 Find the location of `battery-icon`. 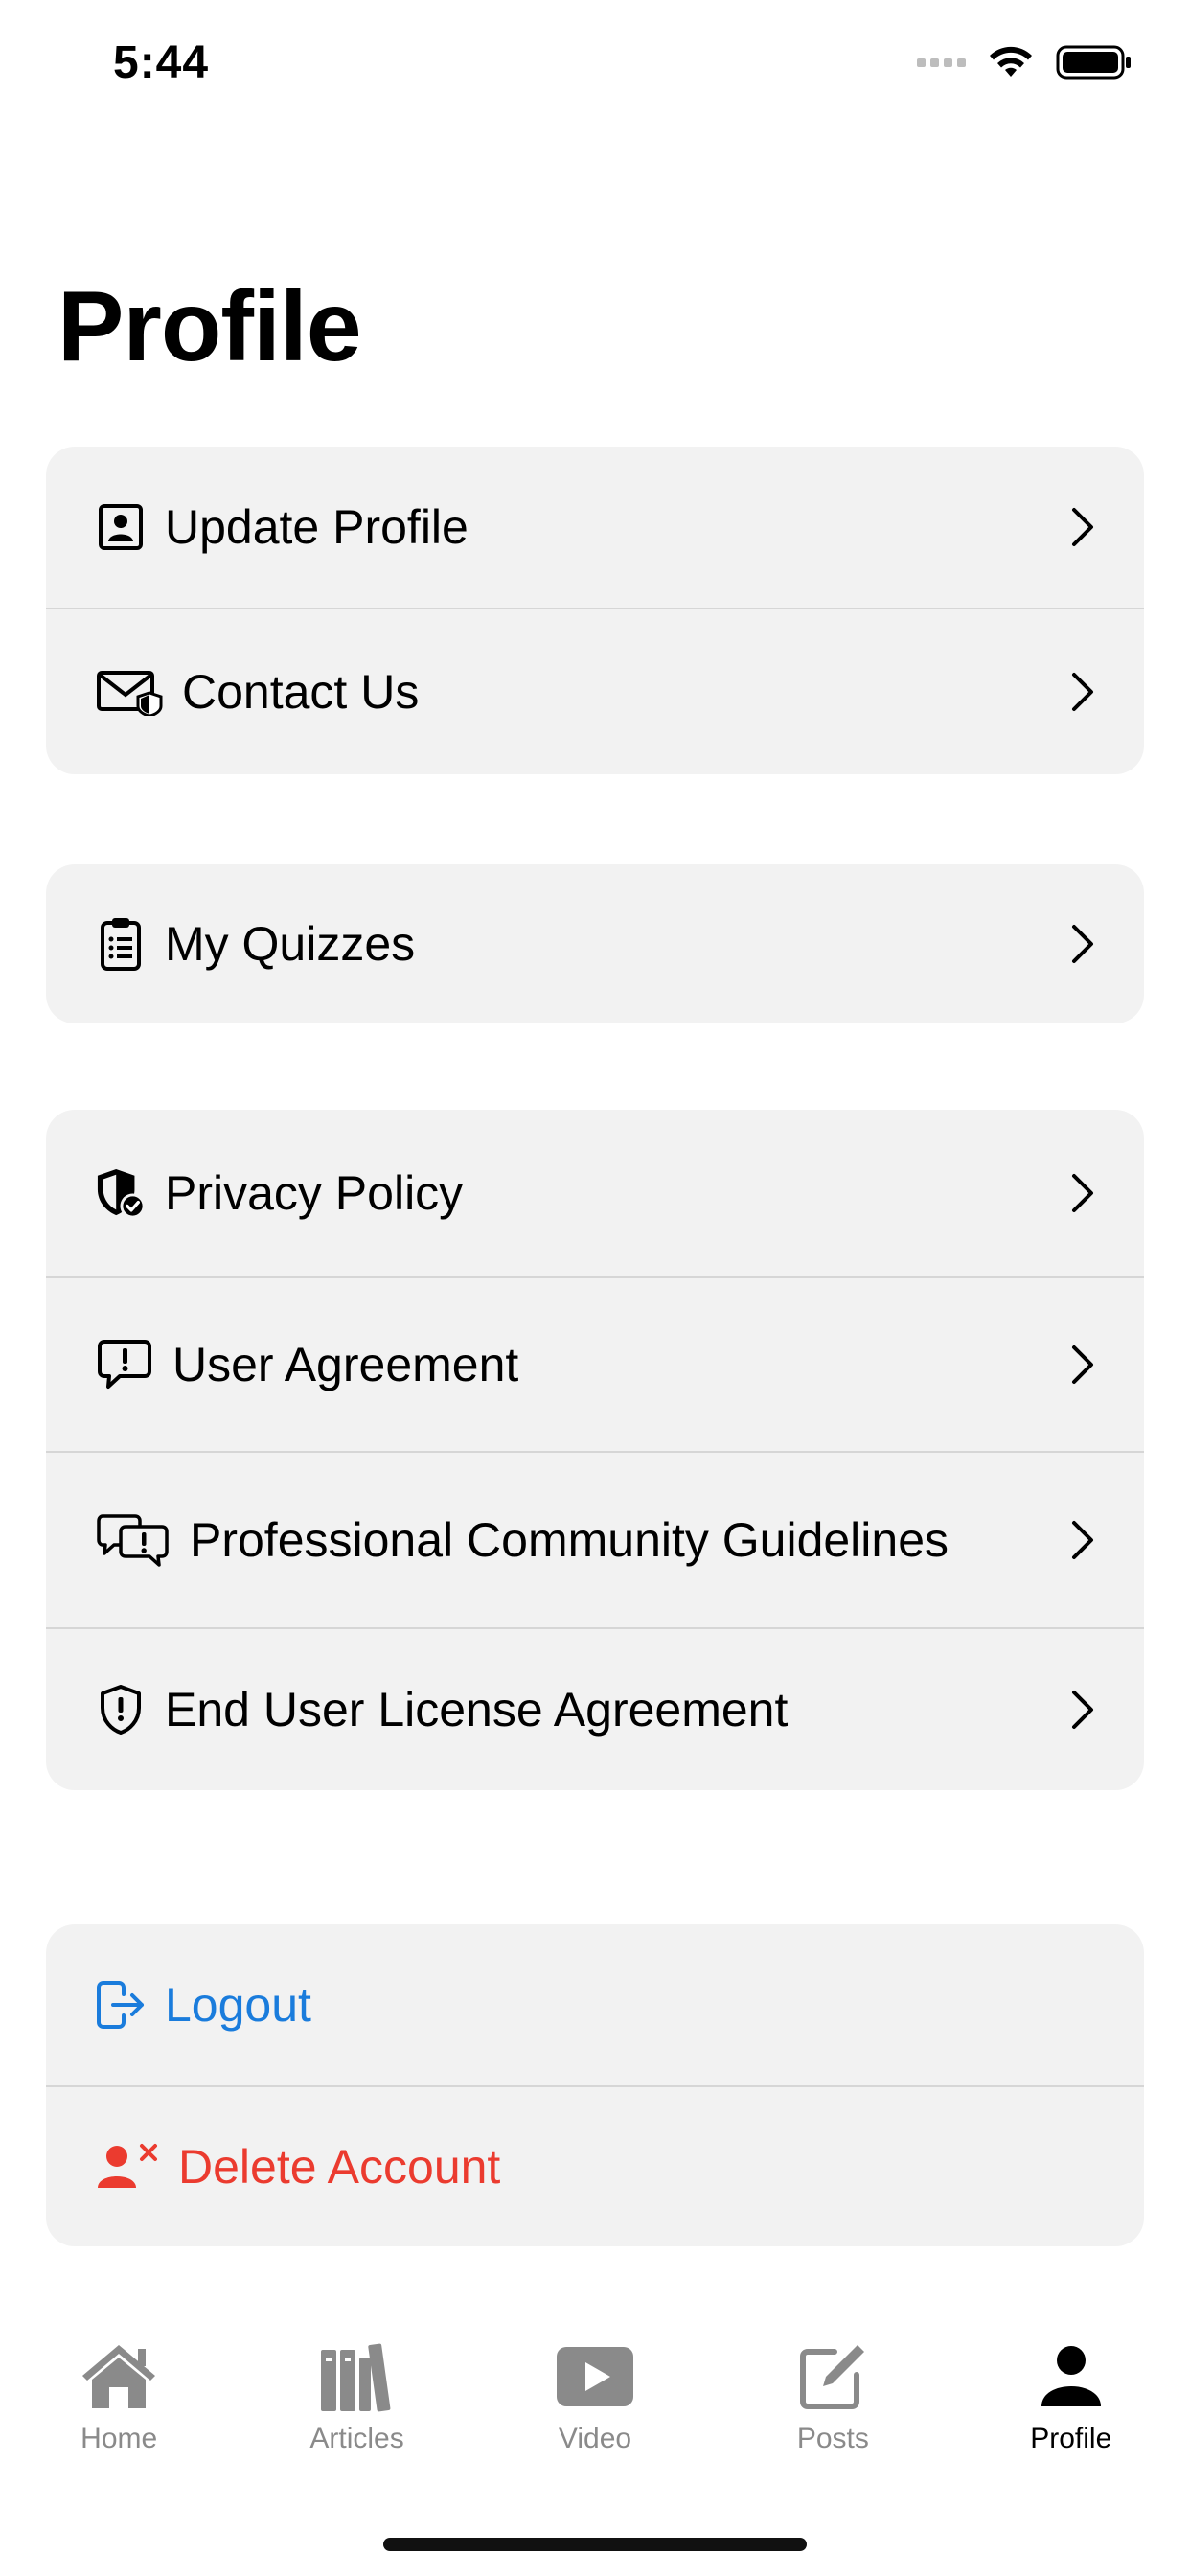

battery-icon is located at coordinates (1094, 63).